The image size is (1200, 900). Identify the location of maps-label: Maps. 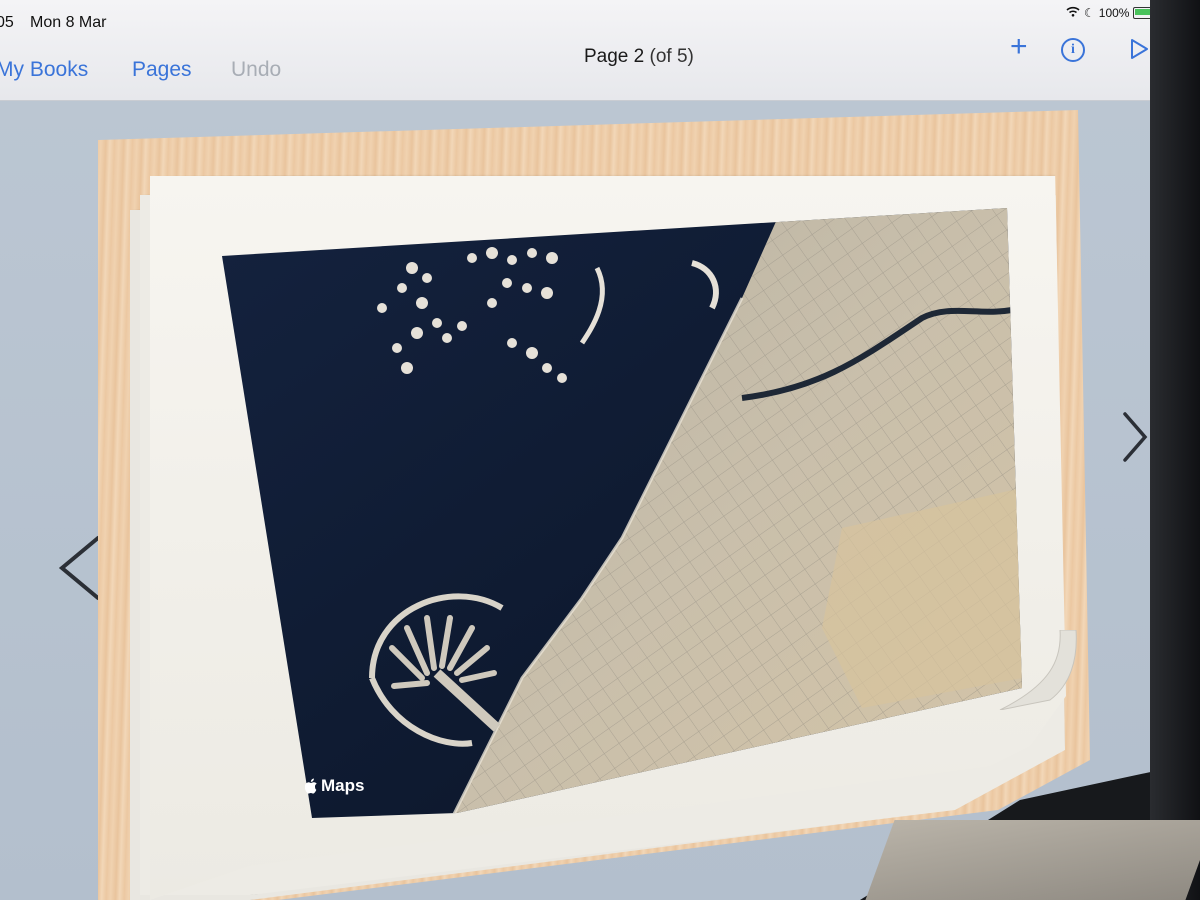
(343, 785).